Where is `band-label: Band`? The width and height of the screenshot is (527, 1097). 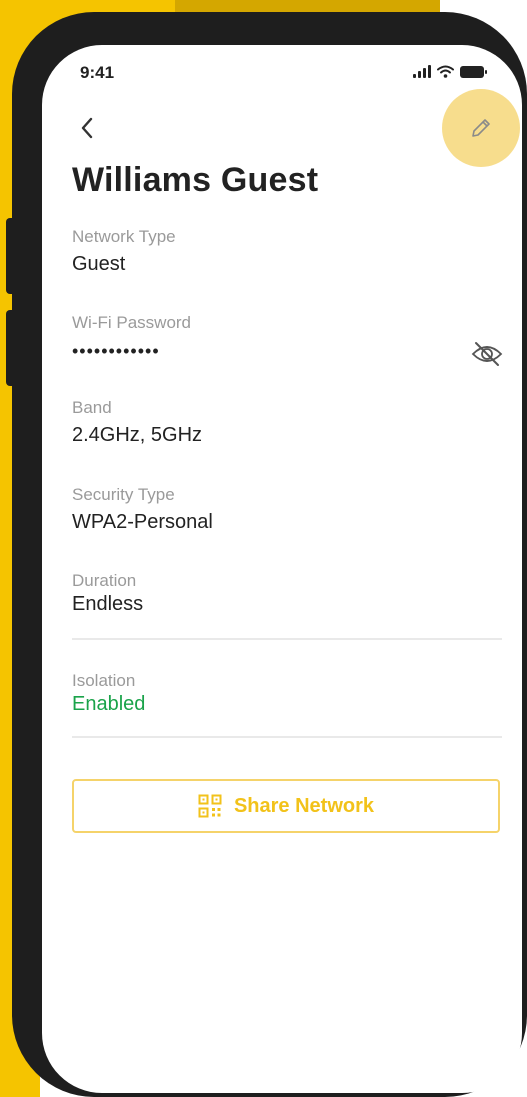
band-label: Band is located at coordinates (92, 407).